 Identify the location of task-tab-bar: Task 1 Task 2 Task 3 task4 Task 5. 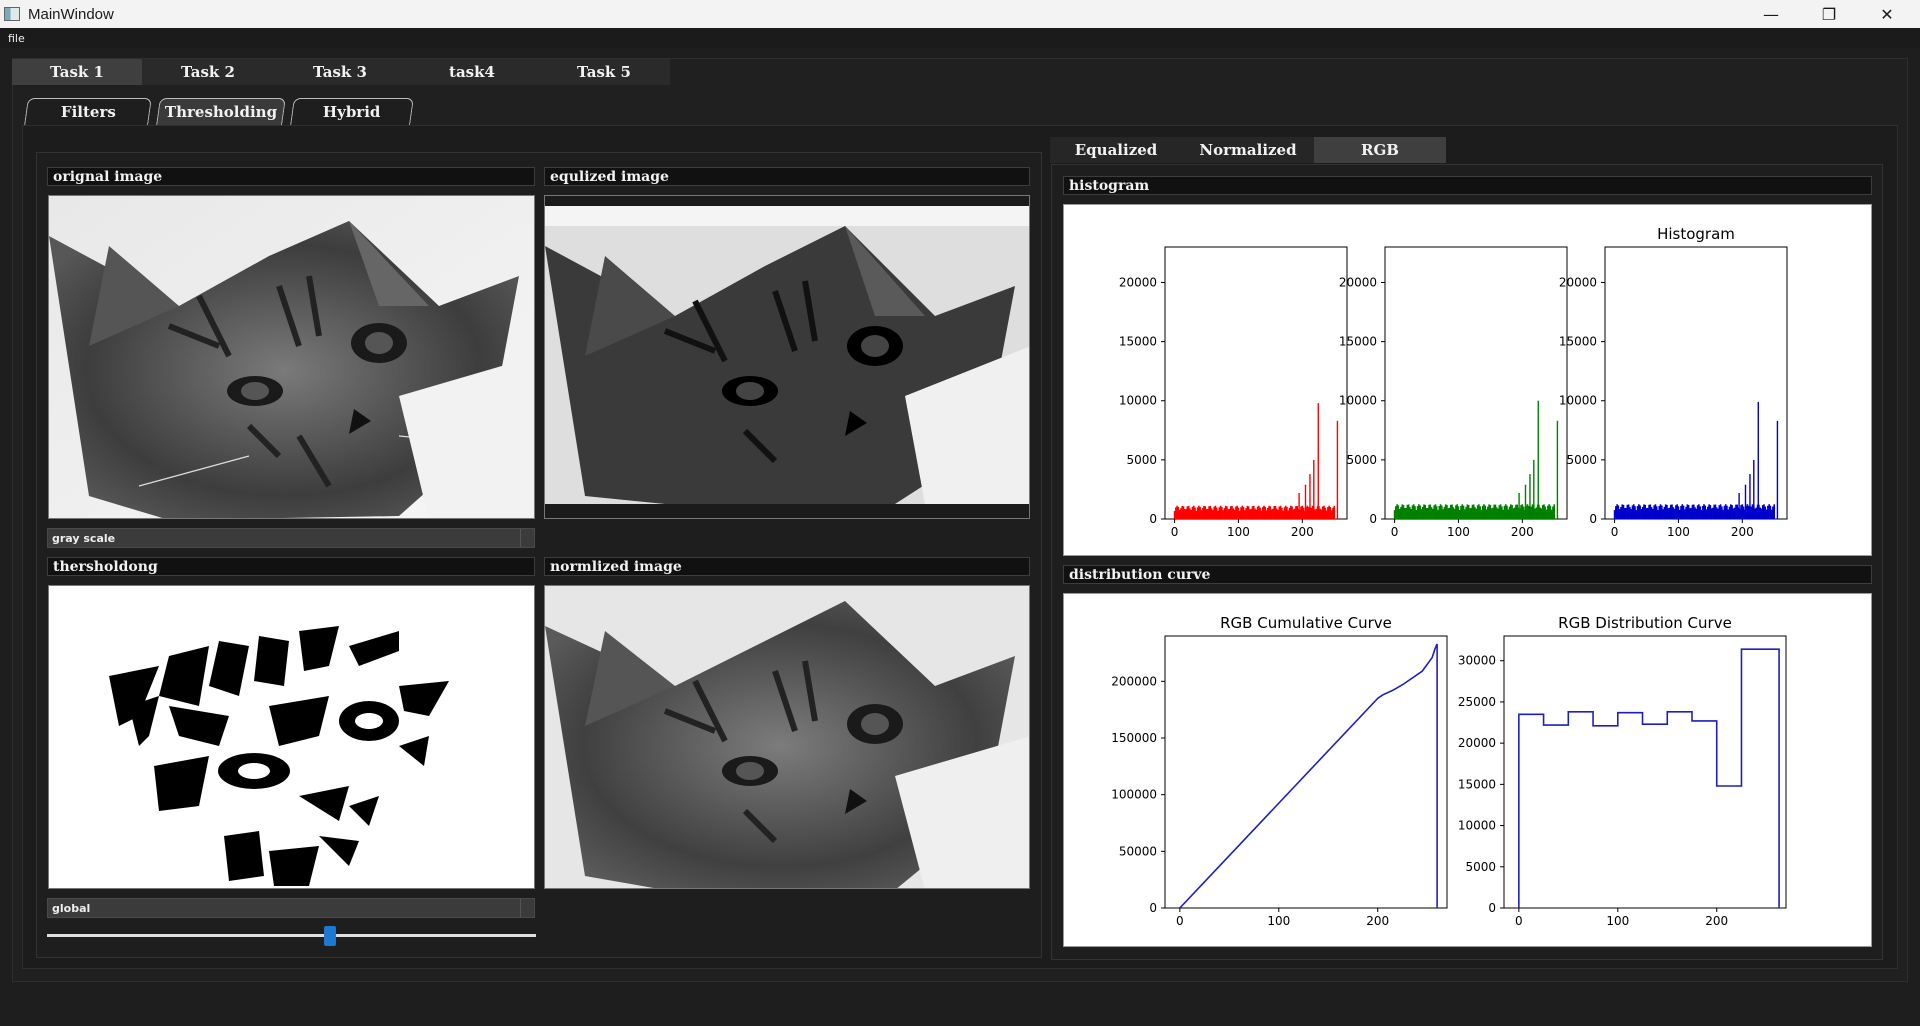
(341, 72).